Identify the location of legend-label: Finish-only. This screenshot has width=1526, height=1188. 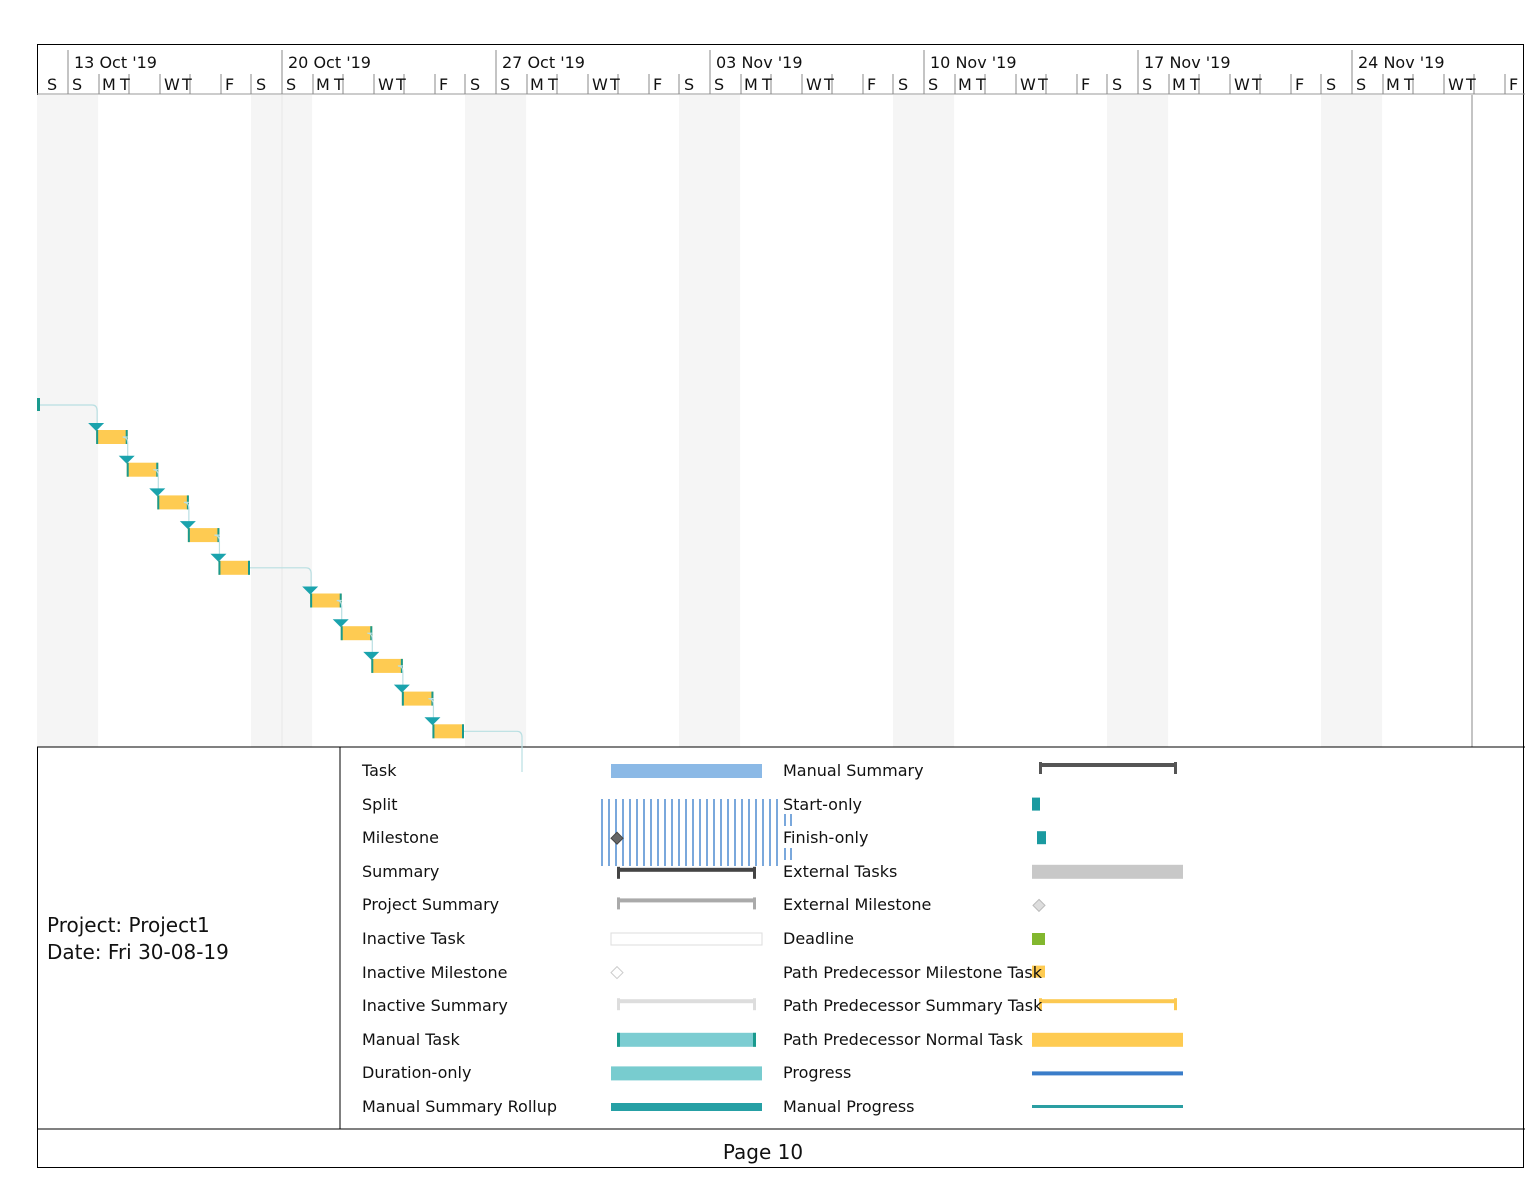
(826, 838).